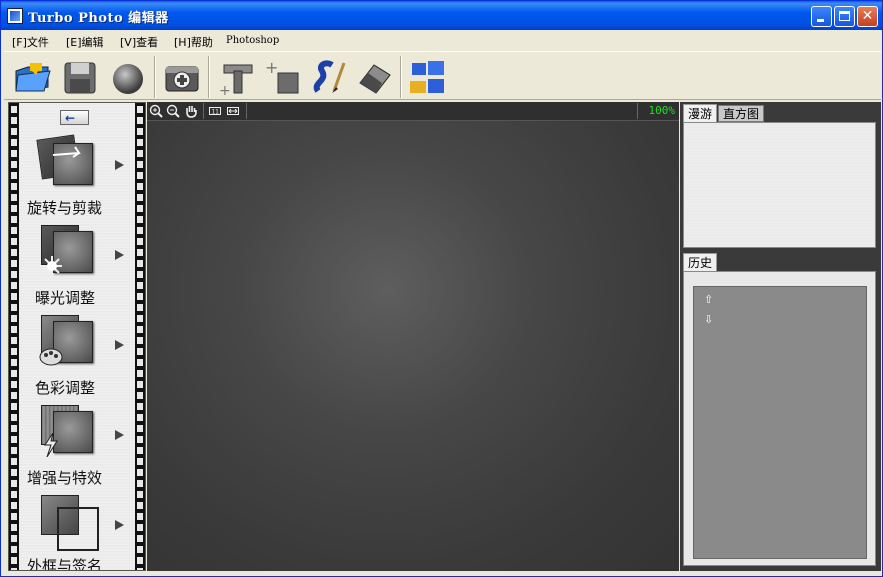 The width and height of the screenshot is (883, 577). I want to click on title-bar: Turbo Photo 编辑器 ✕, so click(441, 15).